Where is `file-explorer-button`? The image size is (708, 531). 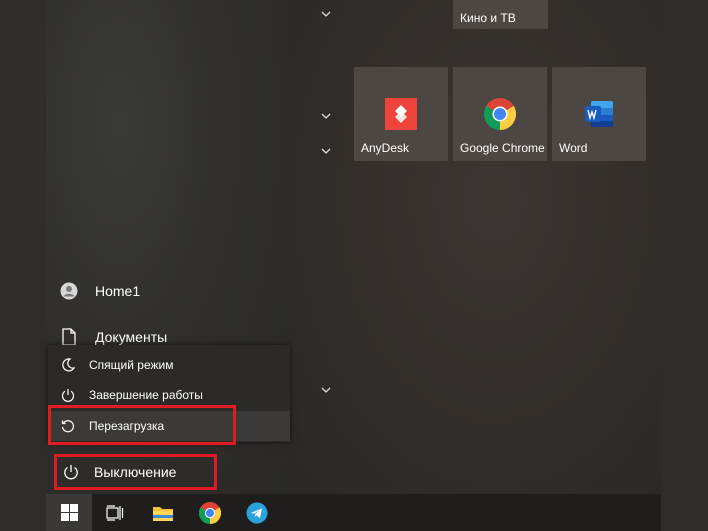
file-explorer-button is located at coordinates (163, 512).